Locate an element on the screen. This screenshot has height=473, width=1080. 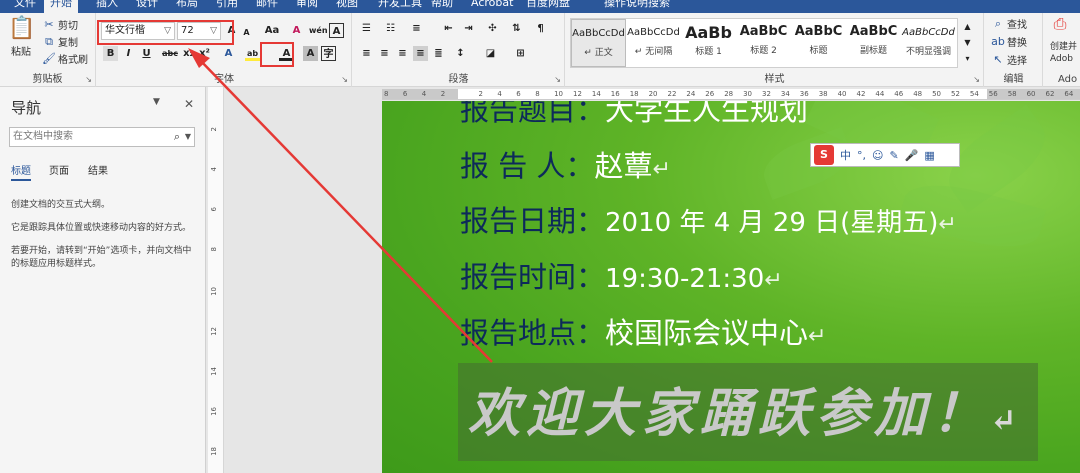
close-icon: ✕ is located at coordinates (189, 104).